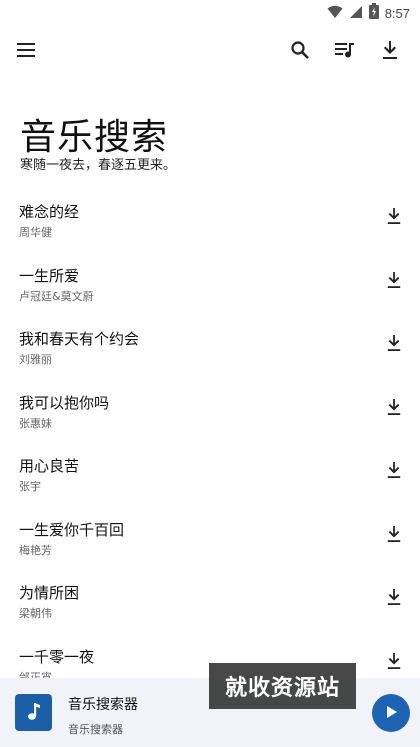  I want to click on top-toolbar, so click(210, 52).